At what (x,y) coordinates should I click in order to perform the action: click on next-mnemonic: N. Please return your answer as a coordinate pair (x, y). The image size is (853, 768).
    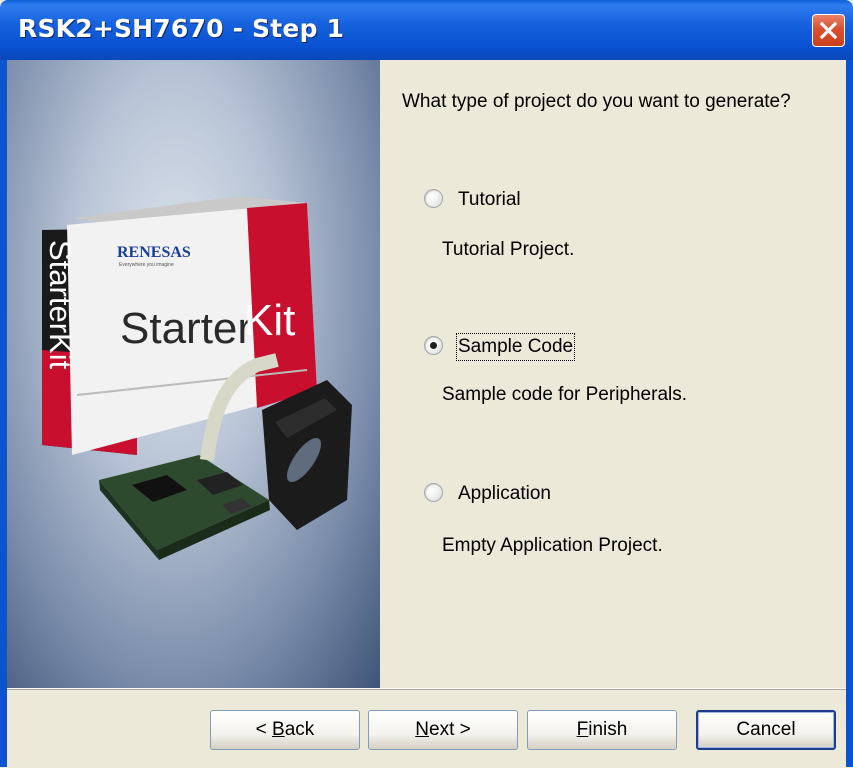
    Looking at the image, I should click on (422, 729).